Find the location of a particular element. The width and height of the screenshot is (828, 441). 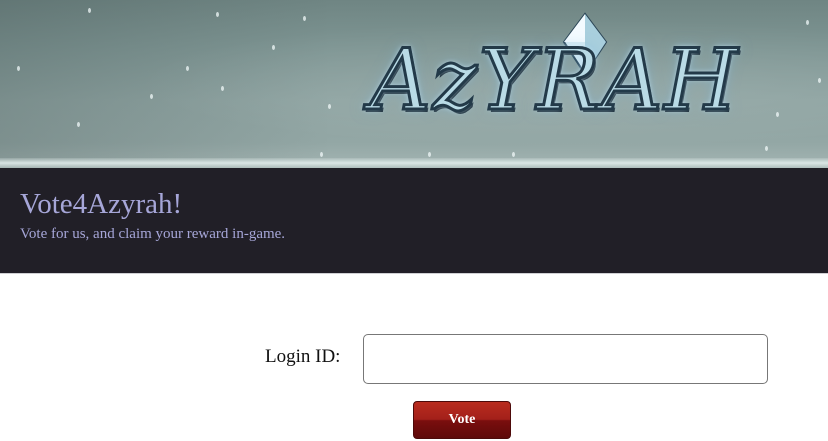

azyrah-logo: AzYRAH is located at coordinates (569, 77).